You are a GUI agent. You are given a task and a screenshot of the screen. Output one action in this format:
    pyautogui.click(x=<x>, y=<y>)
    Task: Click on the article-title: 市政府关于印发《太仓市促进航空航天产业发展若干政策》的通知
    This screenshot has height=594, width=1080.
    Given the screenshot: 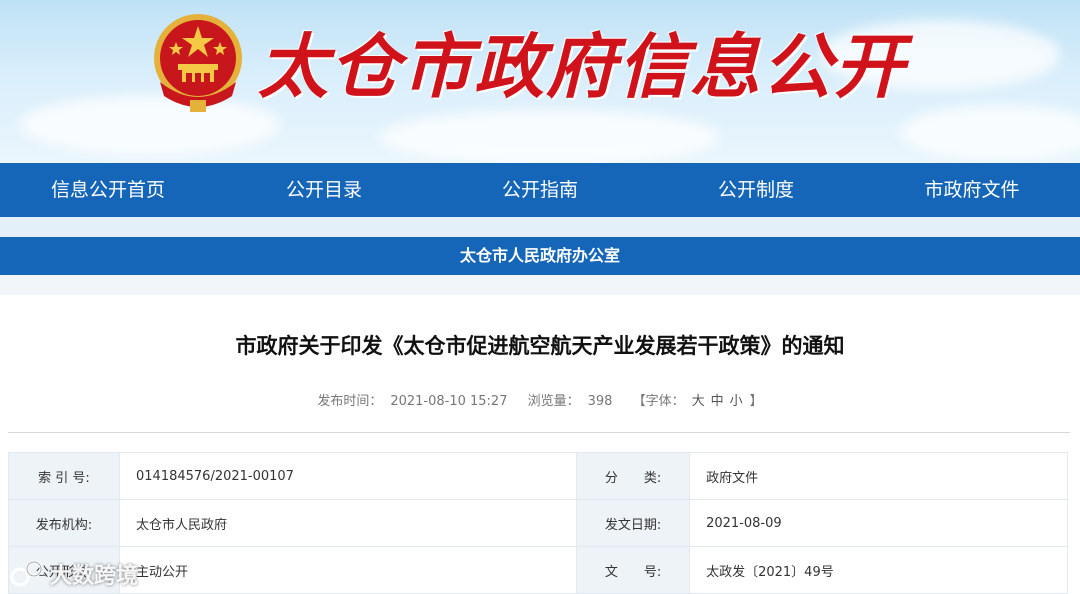 What is the action you would take?
    pyautogui.click(x=540, y=346)
    